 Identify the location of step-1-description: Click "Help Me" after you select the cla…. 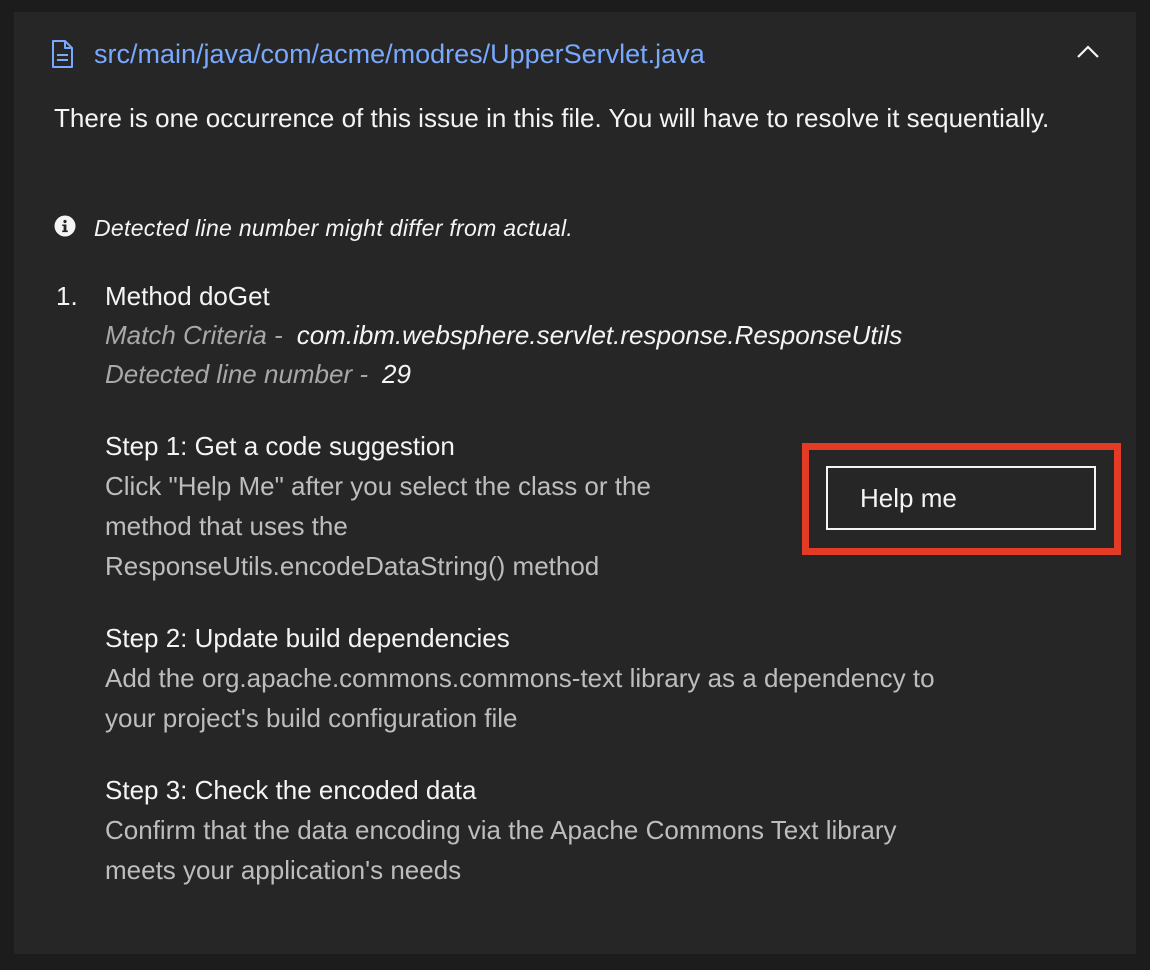
(378, 526).